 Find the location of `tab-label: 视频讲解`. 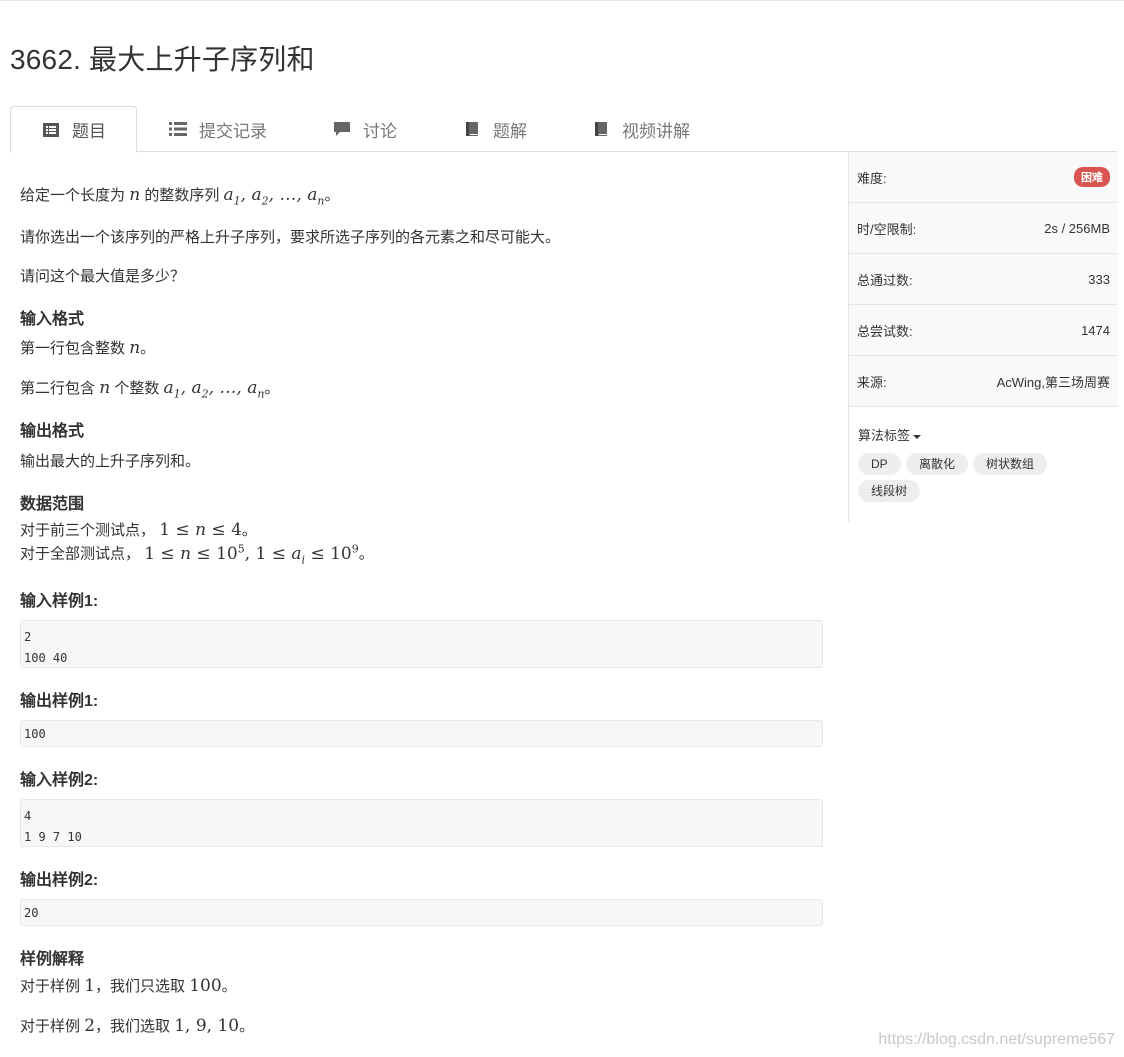

tab-label: 视频讲解 is located at coordinates (656, 131).